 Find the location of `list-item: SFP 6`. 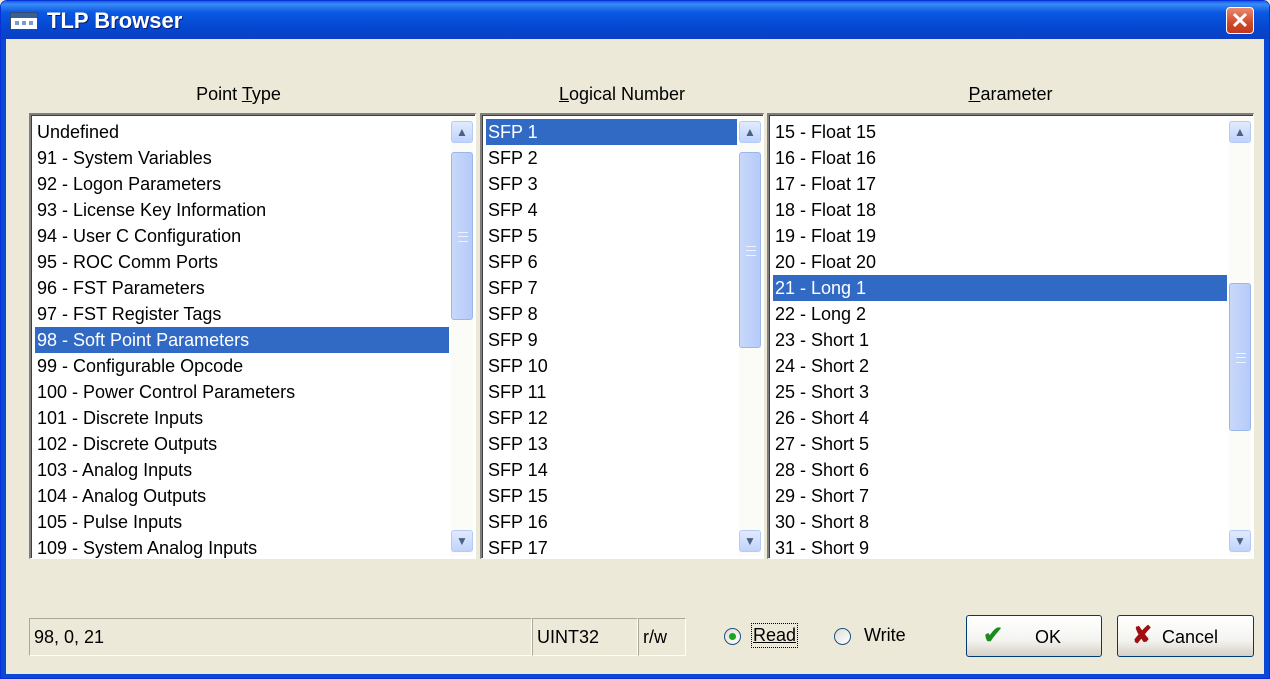

list-item: SFP 6 is located at coordinates (611, 262).